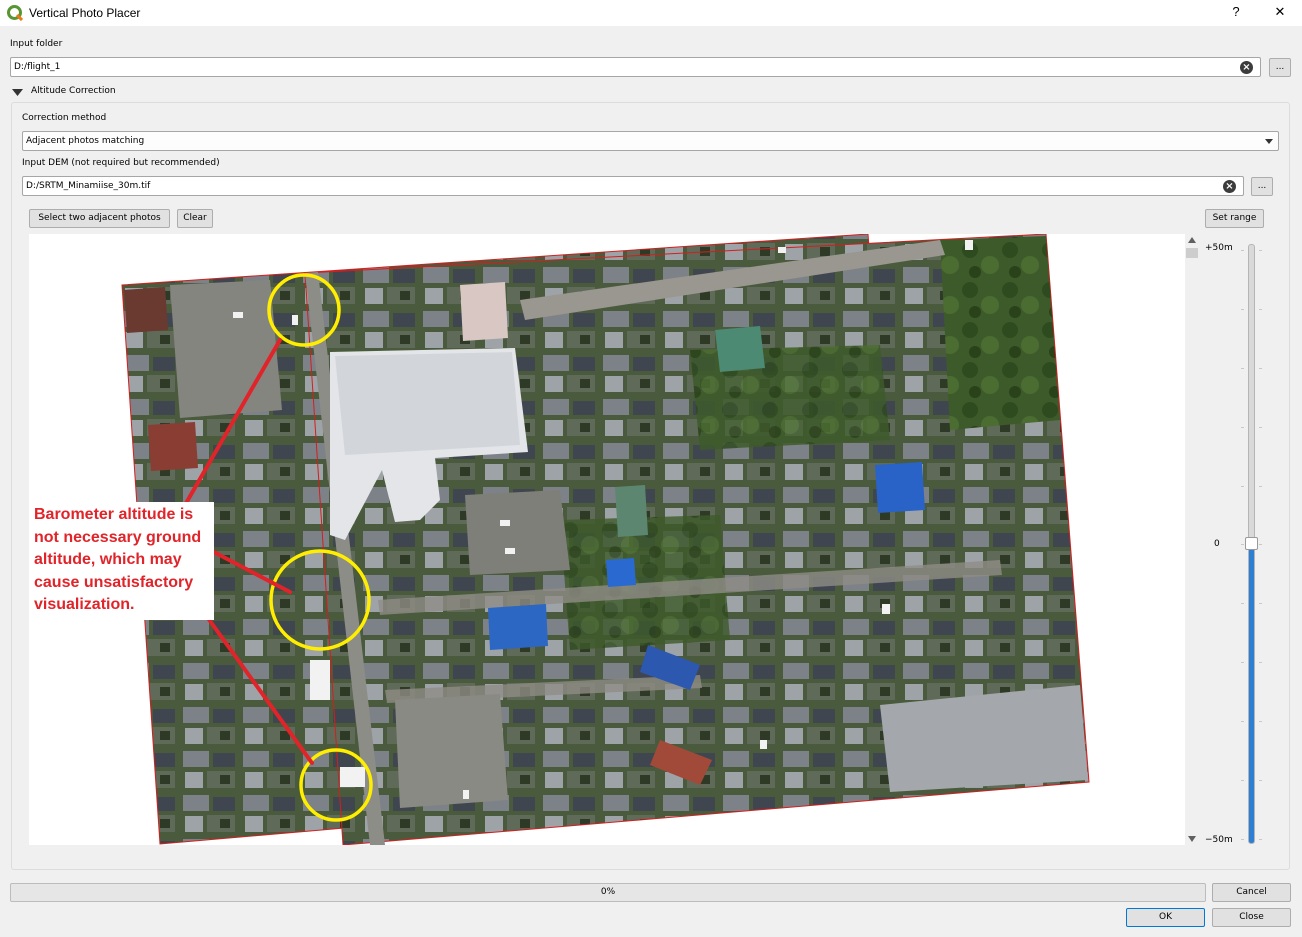  What do you see at coordinates (73, 91) in the screenshot?
I see `altitude-correction-toggle: Altitude Correction` at bounding box center [73, 91].